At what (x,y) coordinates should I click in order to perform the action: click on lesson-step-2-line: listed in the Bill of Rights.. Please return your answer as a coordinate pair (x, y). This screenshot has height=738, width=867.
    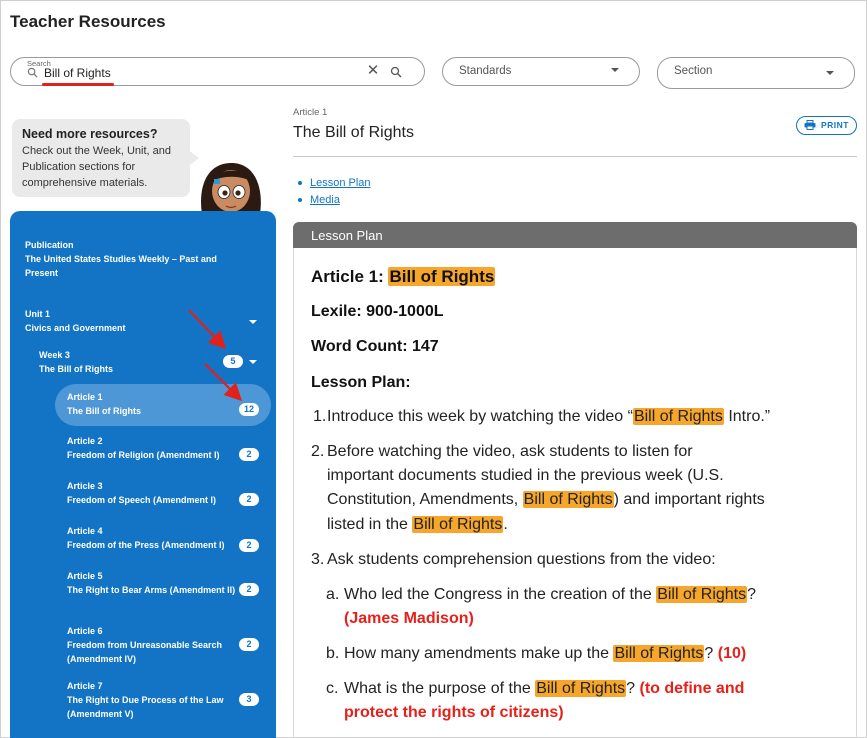
    Looking at the image, I should click on (417, 524).